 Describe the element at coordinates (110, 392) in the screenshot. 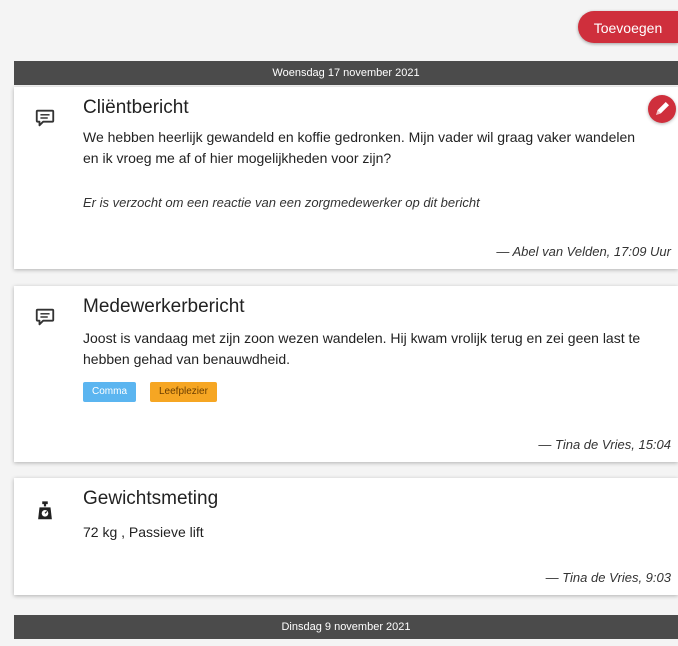

I see `tag-comma: Comma` at that location.